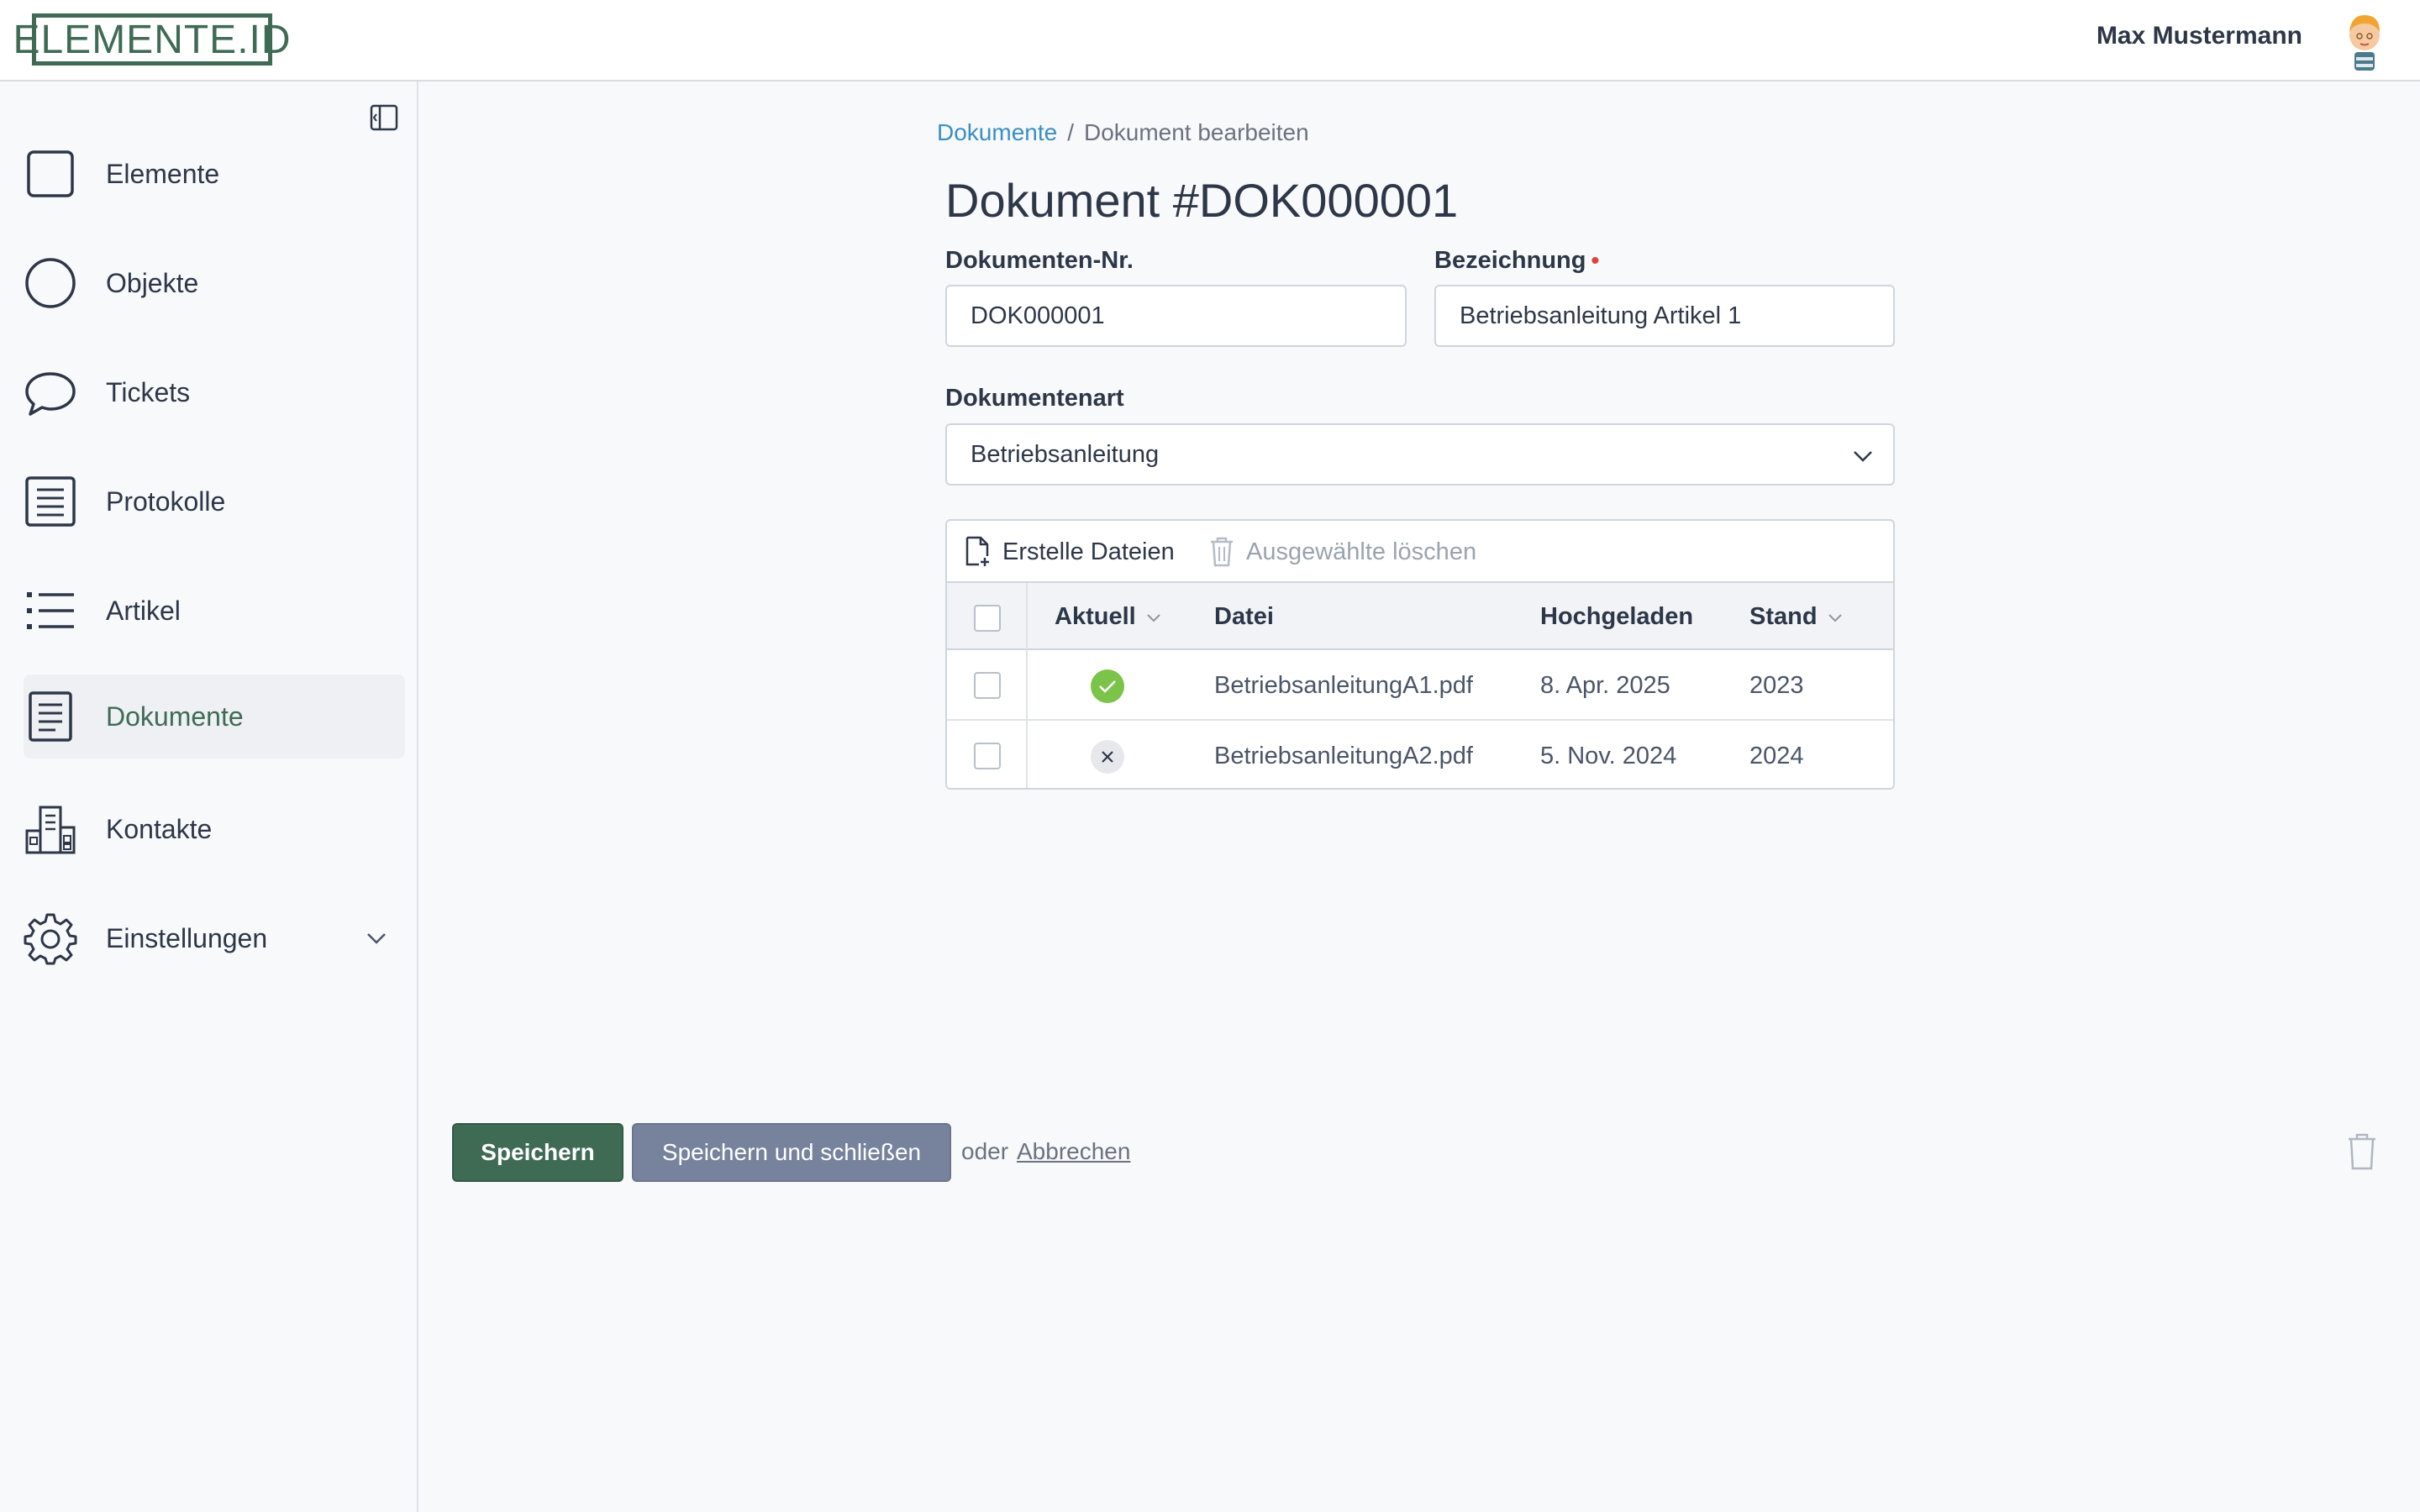 This screenshot has height=1512, width=2420. I want to click on new-file-icon, so click(977, 551).